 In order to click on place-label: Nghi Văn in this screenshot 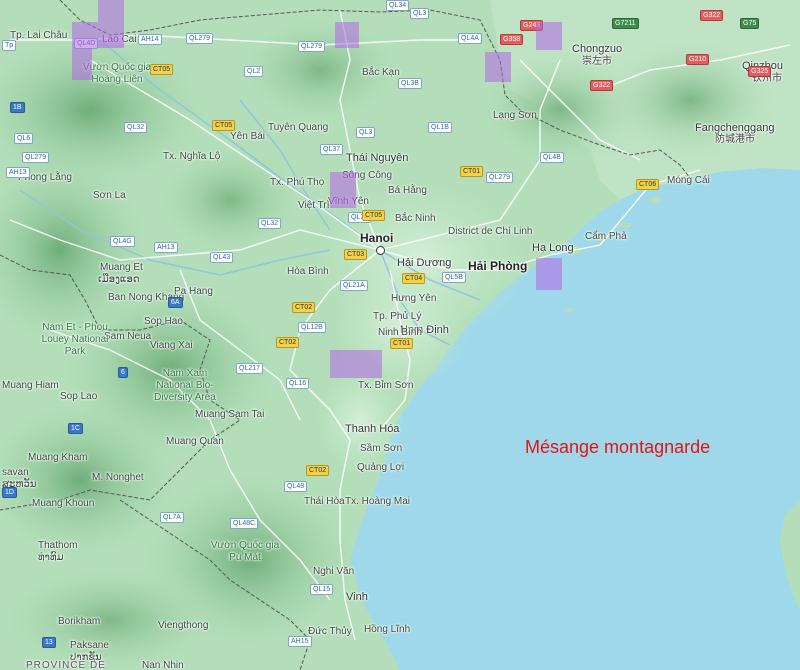, I will do `click(334, 571)`.